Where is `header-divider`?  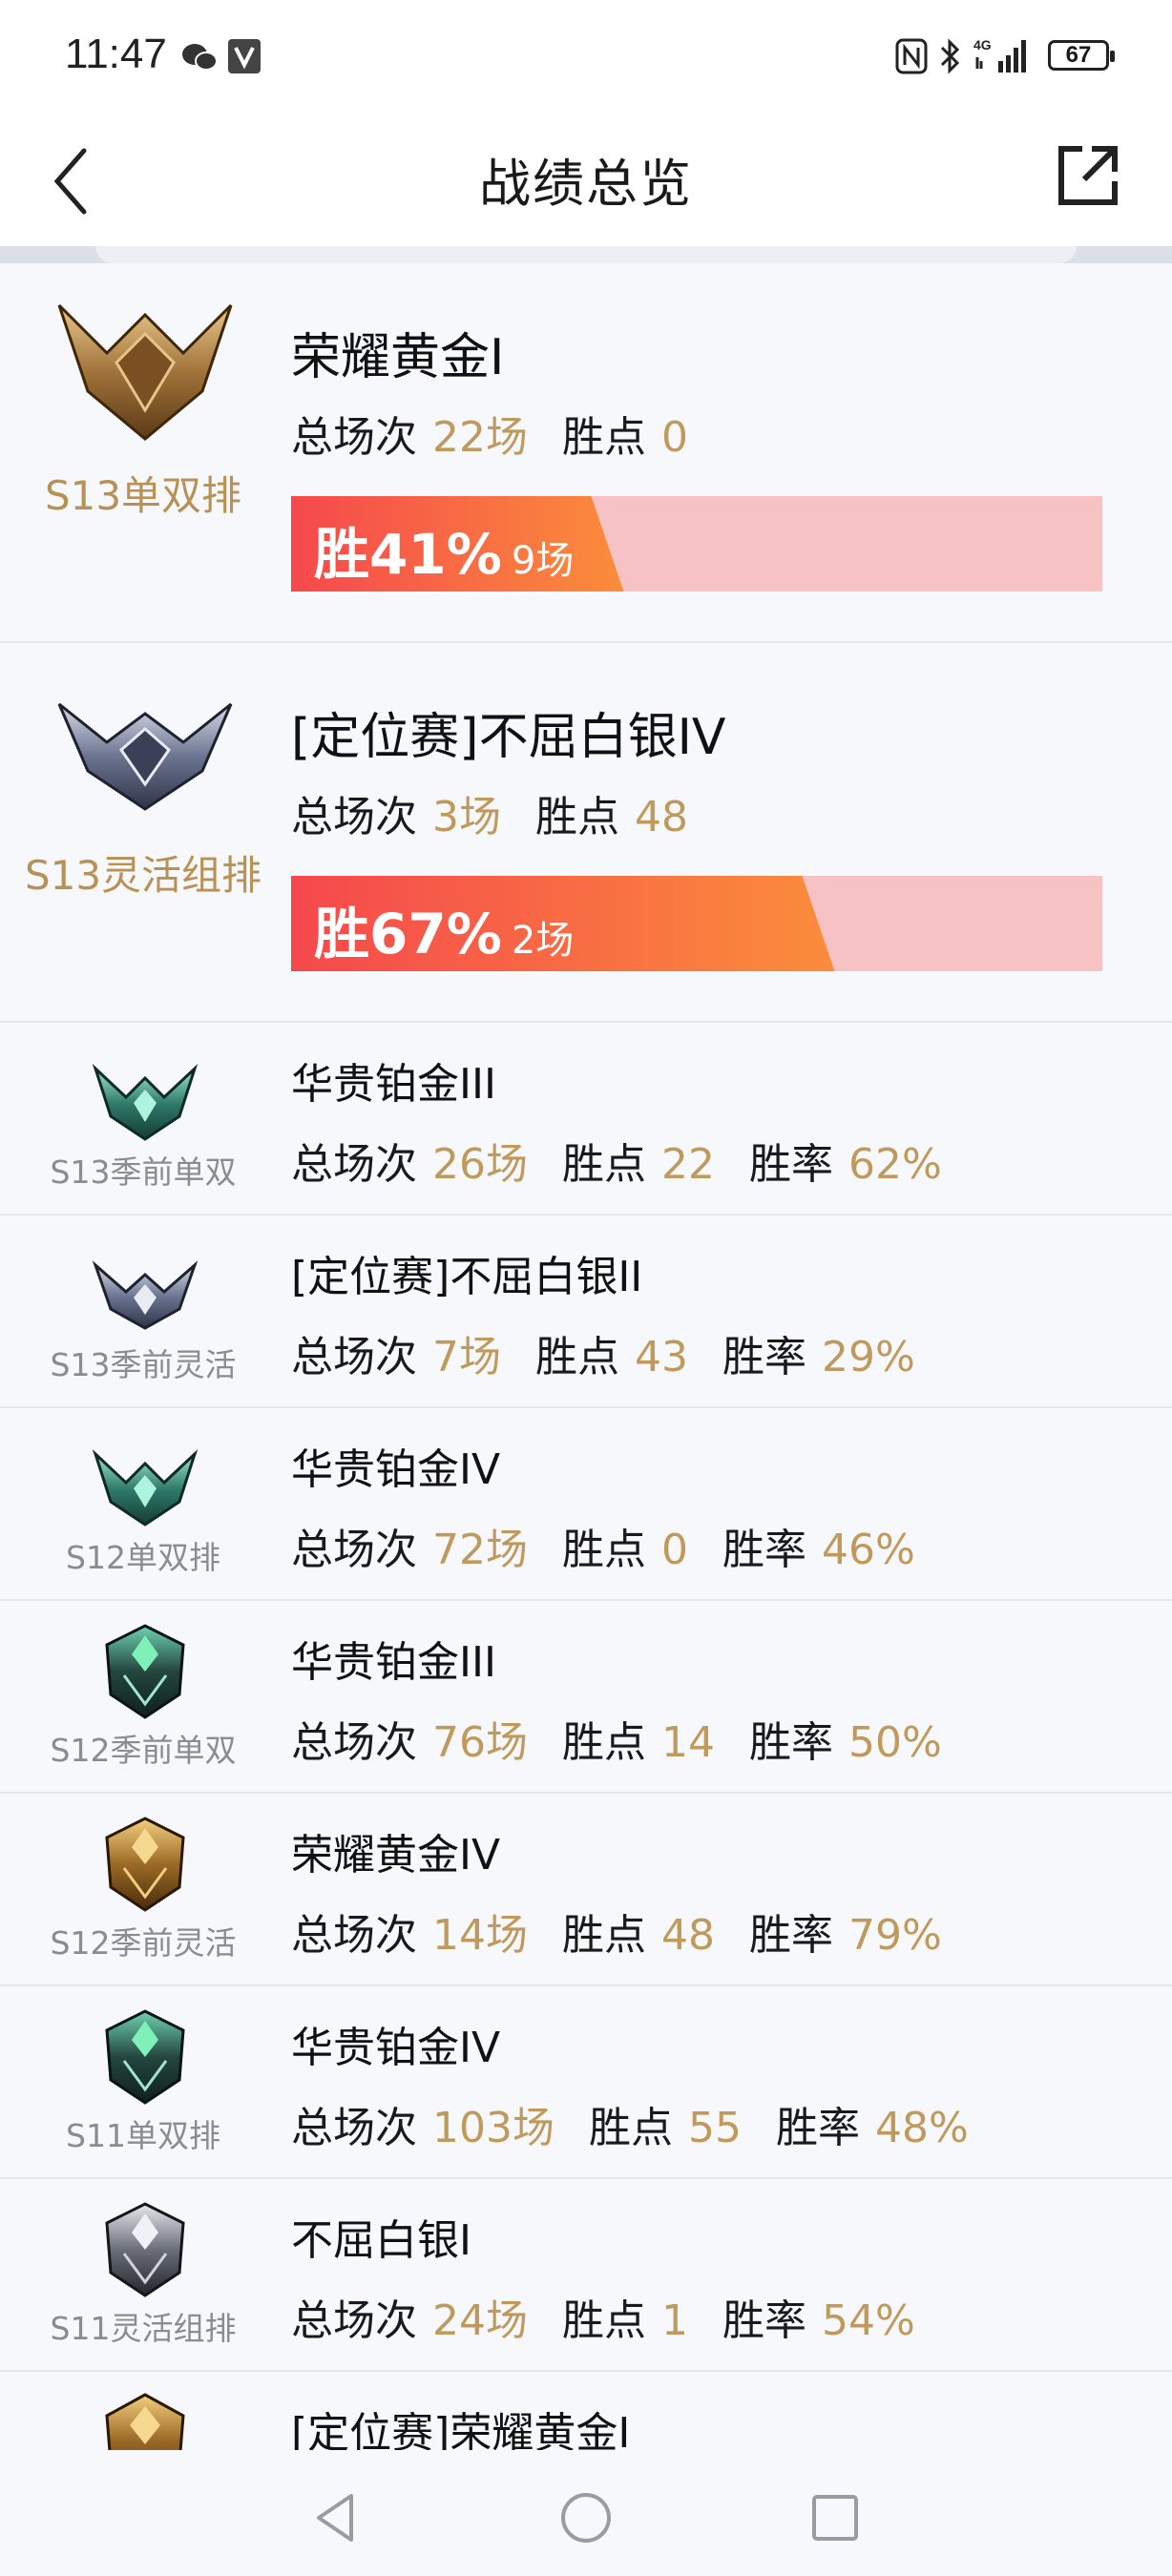
header-divider is located at coordinates (586, 254).